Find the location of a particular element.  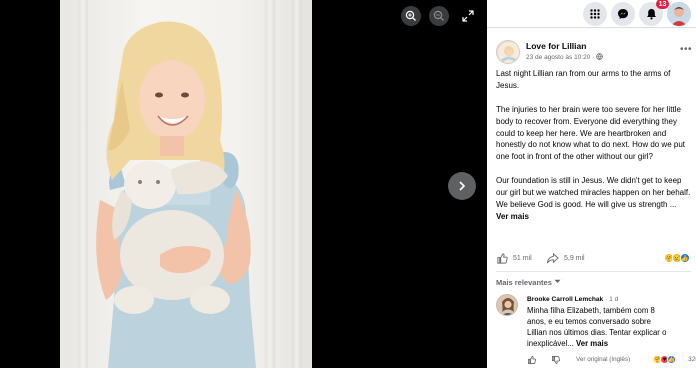

post-meta: 23 de agosto às 10:20 · is located at coordinates (564, 57).